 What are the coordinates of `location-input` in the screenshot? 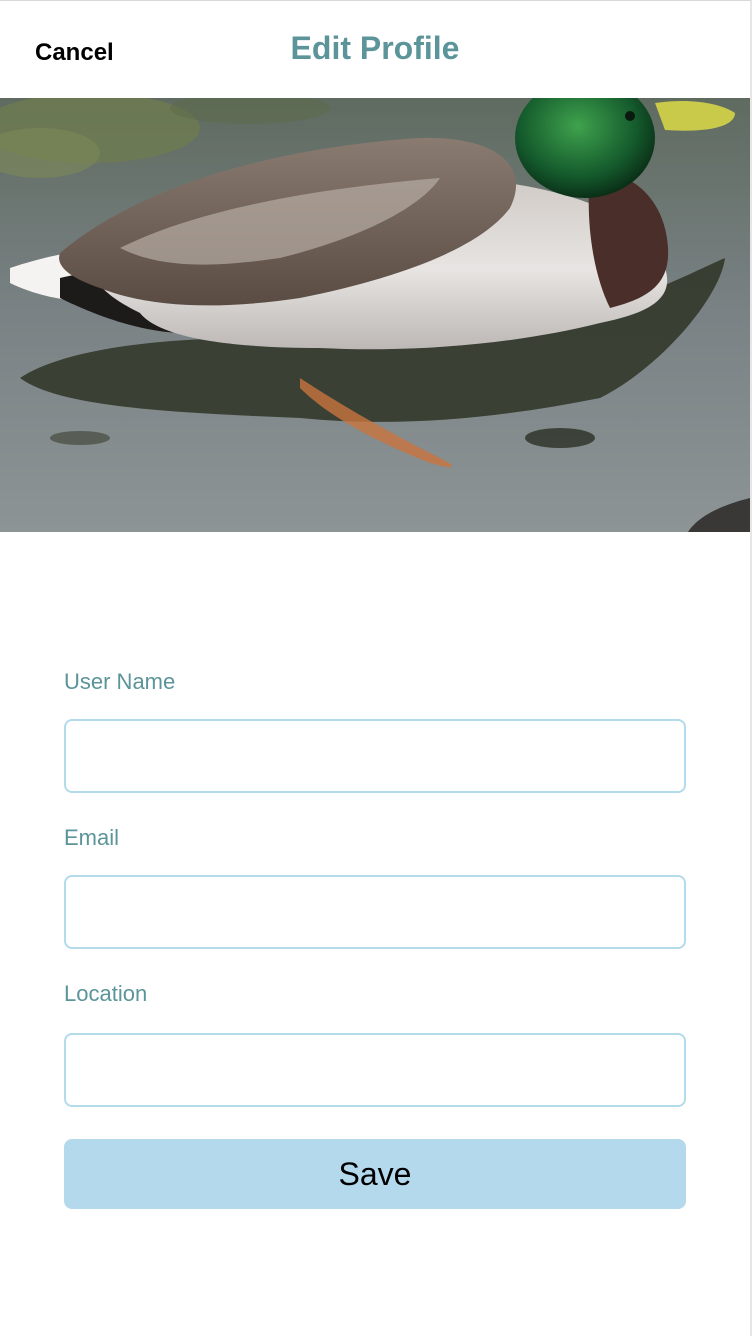 It's located at (375, 1070).